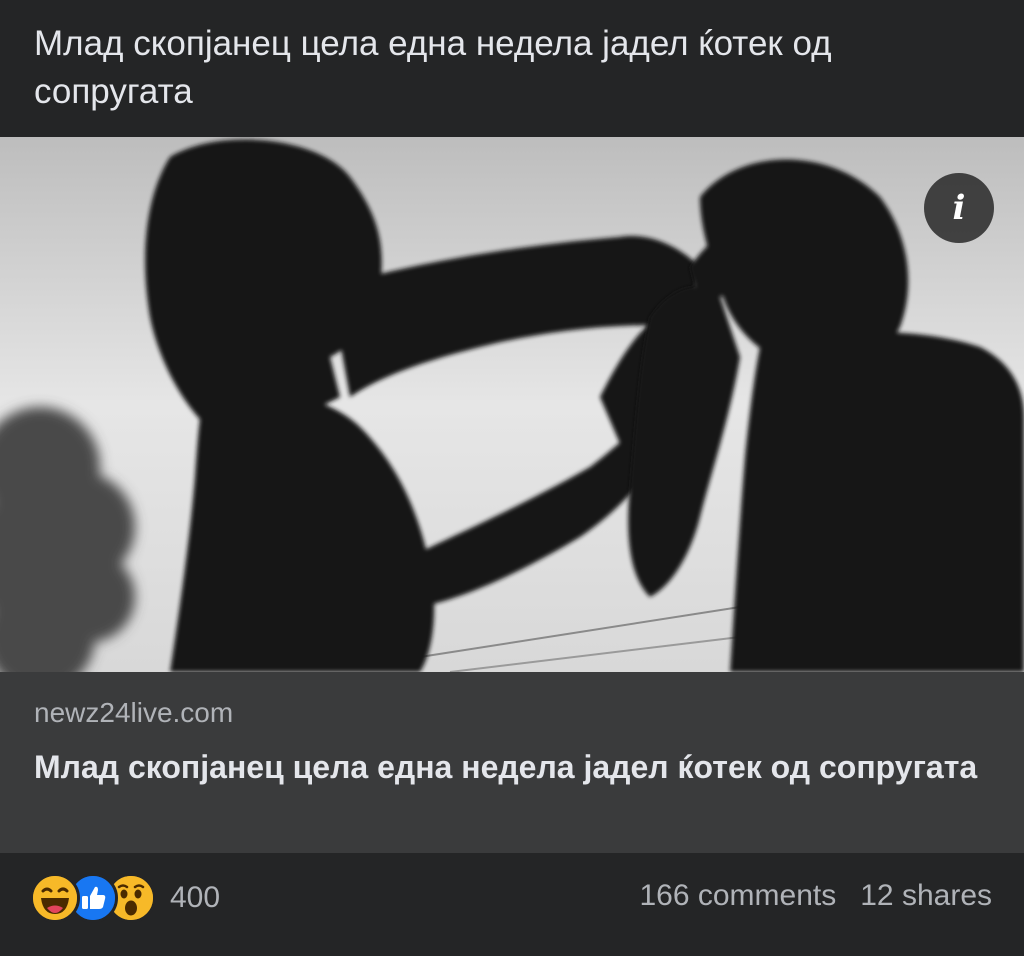 This screenshot has height=956, width=1024. I want to click on info-icon: i, so click(959, 208).